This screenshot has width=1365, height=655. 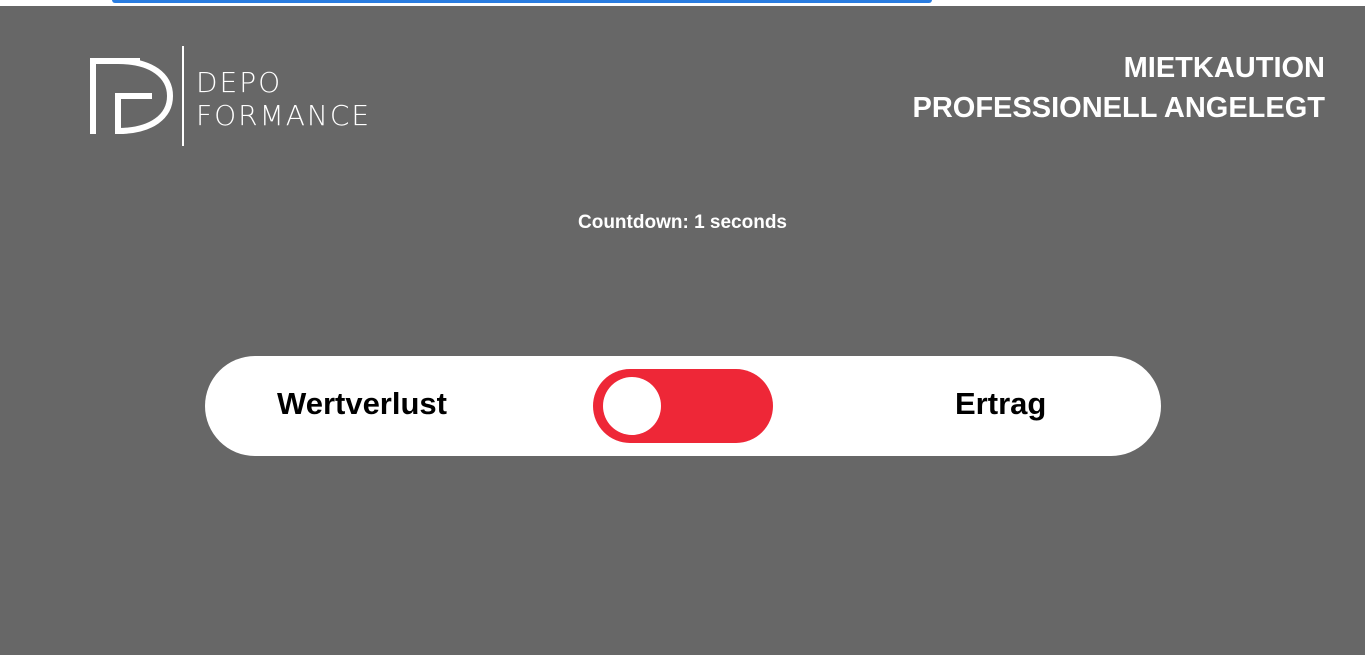 What do you see at coordinates (239, 82) in the screenshot?
I see `brand-line-1: DEPO` at bounding box center [239, 82].